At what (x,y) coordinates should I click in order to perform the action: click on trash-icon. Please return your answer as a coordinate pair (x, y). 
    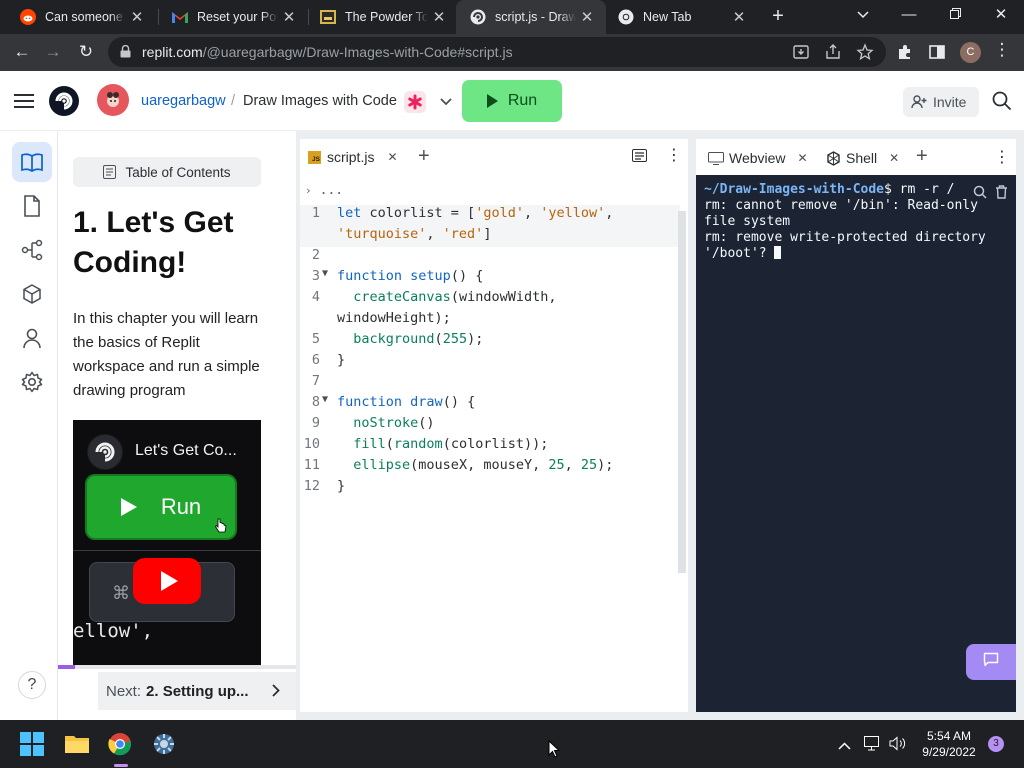
    Looking at the image, I should click on (1001, 194).